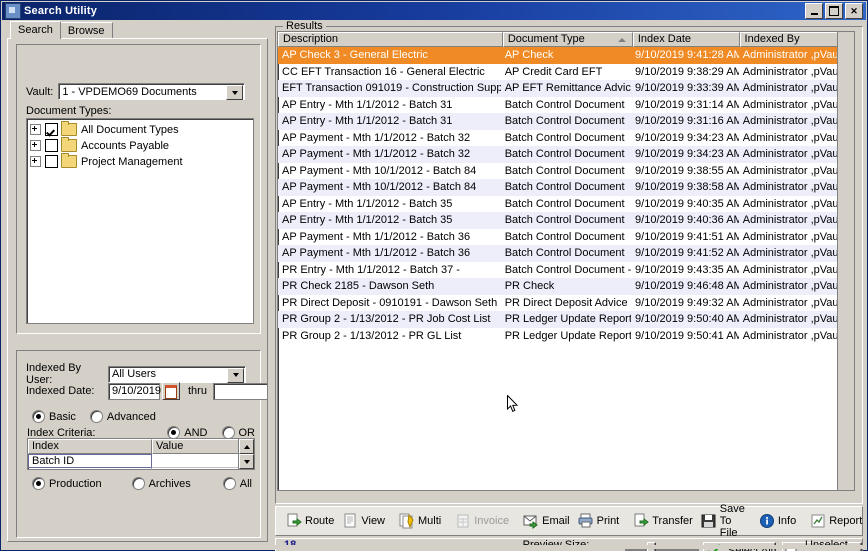 The width and height of the screenshot is (868, 551). I want to click on toolbar-invoice-label: Invoice, so click(492, 521).